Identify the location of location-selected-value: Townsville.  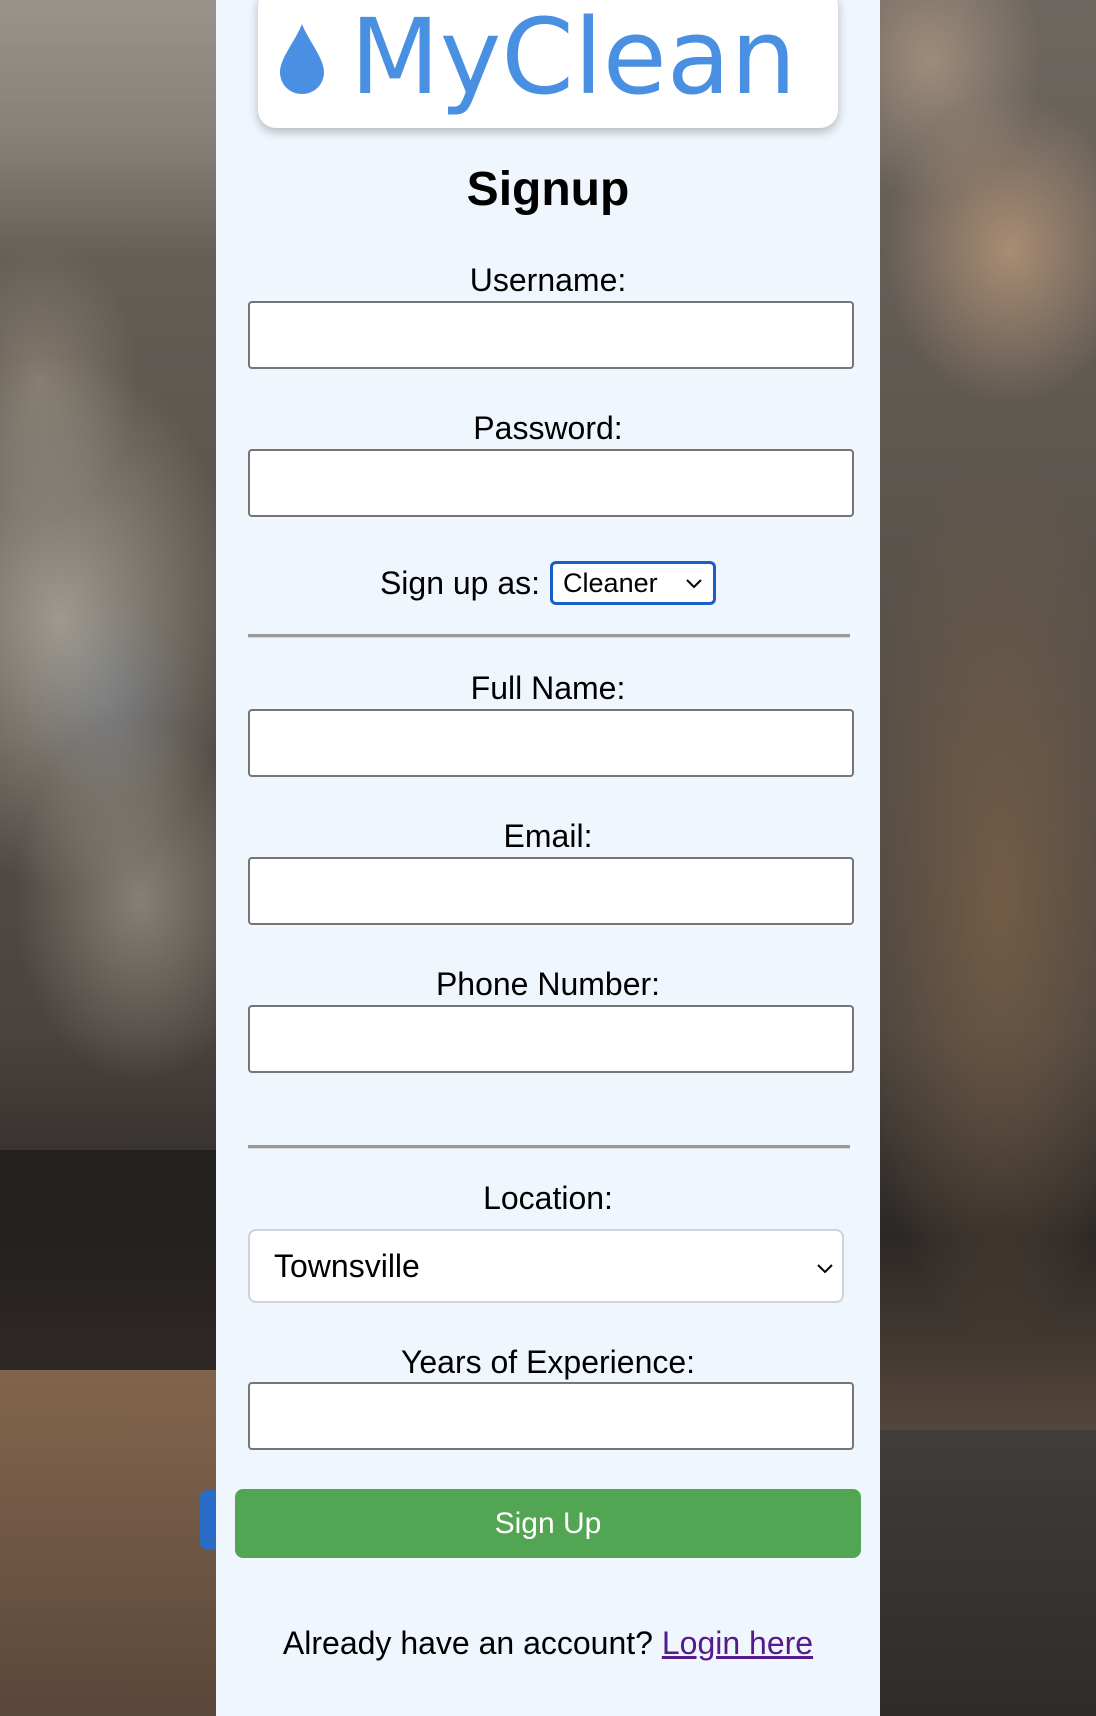
(347, 1265).